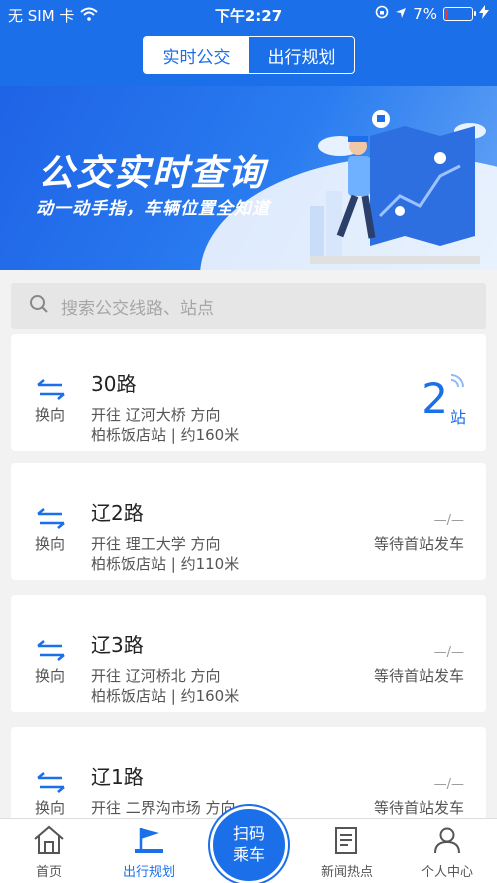 The height and width of the screenshot is (883, 497). I want to click on tab-realtime-bus: 实时公交, so click(196, 55).